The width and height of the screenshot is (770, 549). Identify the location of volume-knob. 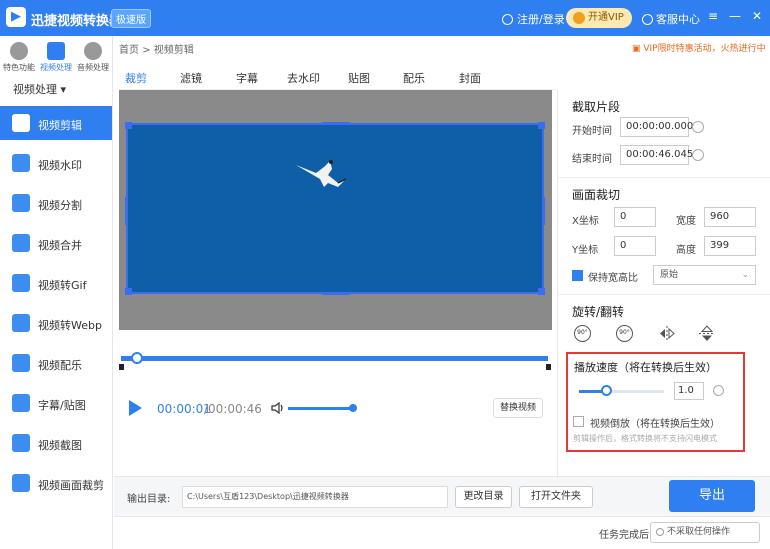
(353, 408).